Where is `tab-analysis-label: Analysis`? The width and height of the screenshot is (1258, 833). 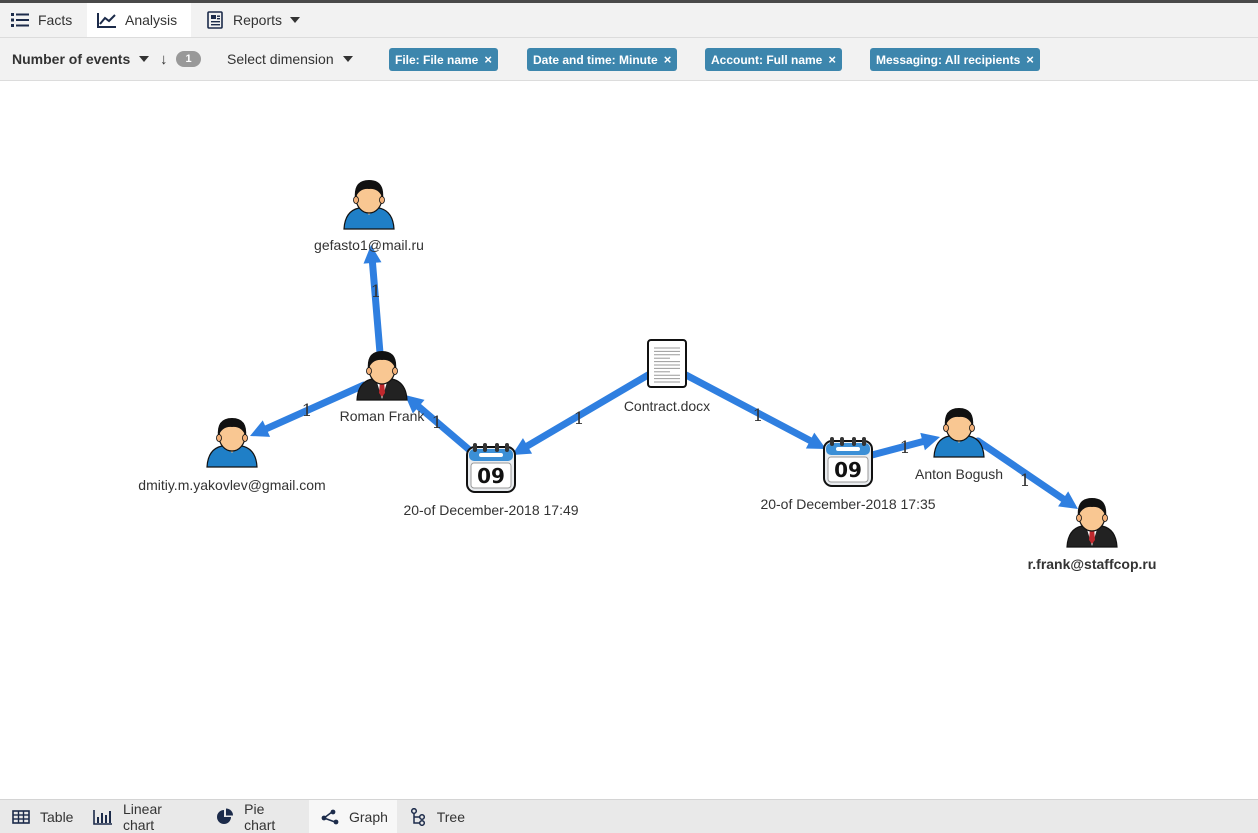
tab-analysis-label: Analysis is located at coordinates (151, 20).